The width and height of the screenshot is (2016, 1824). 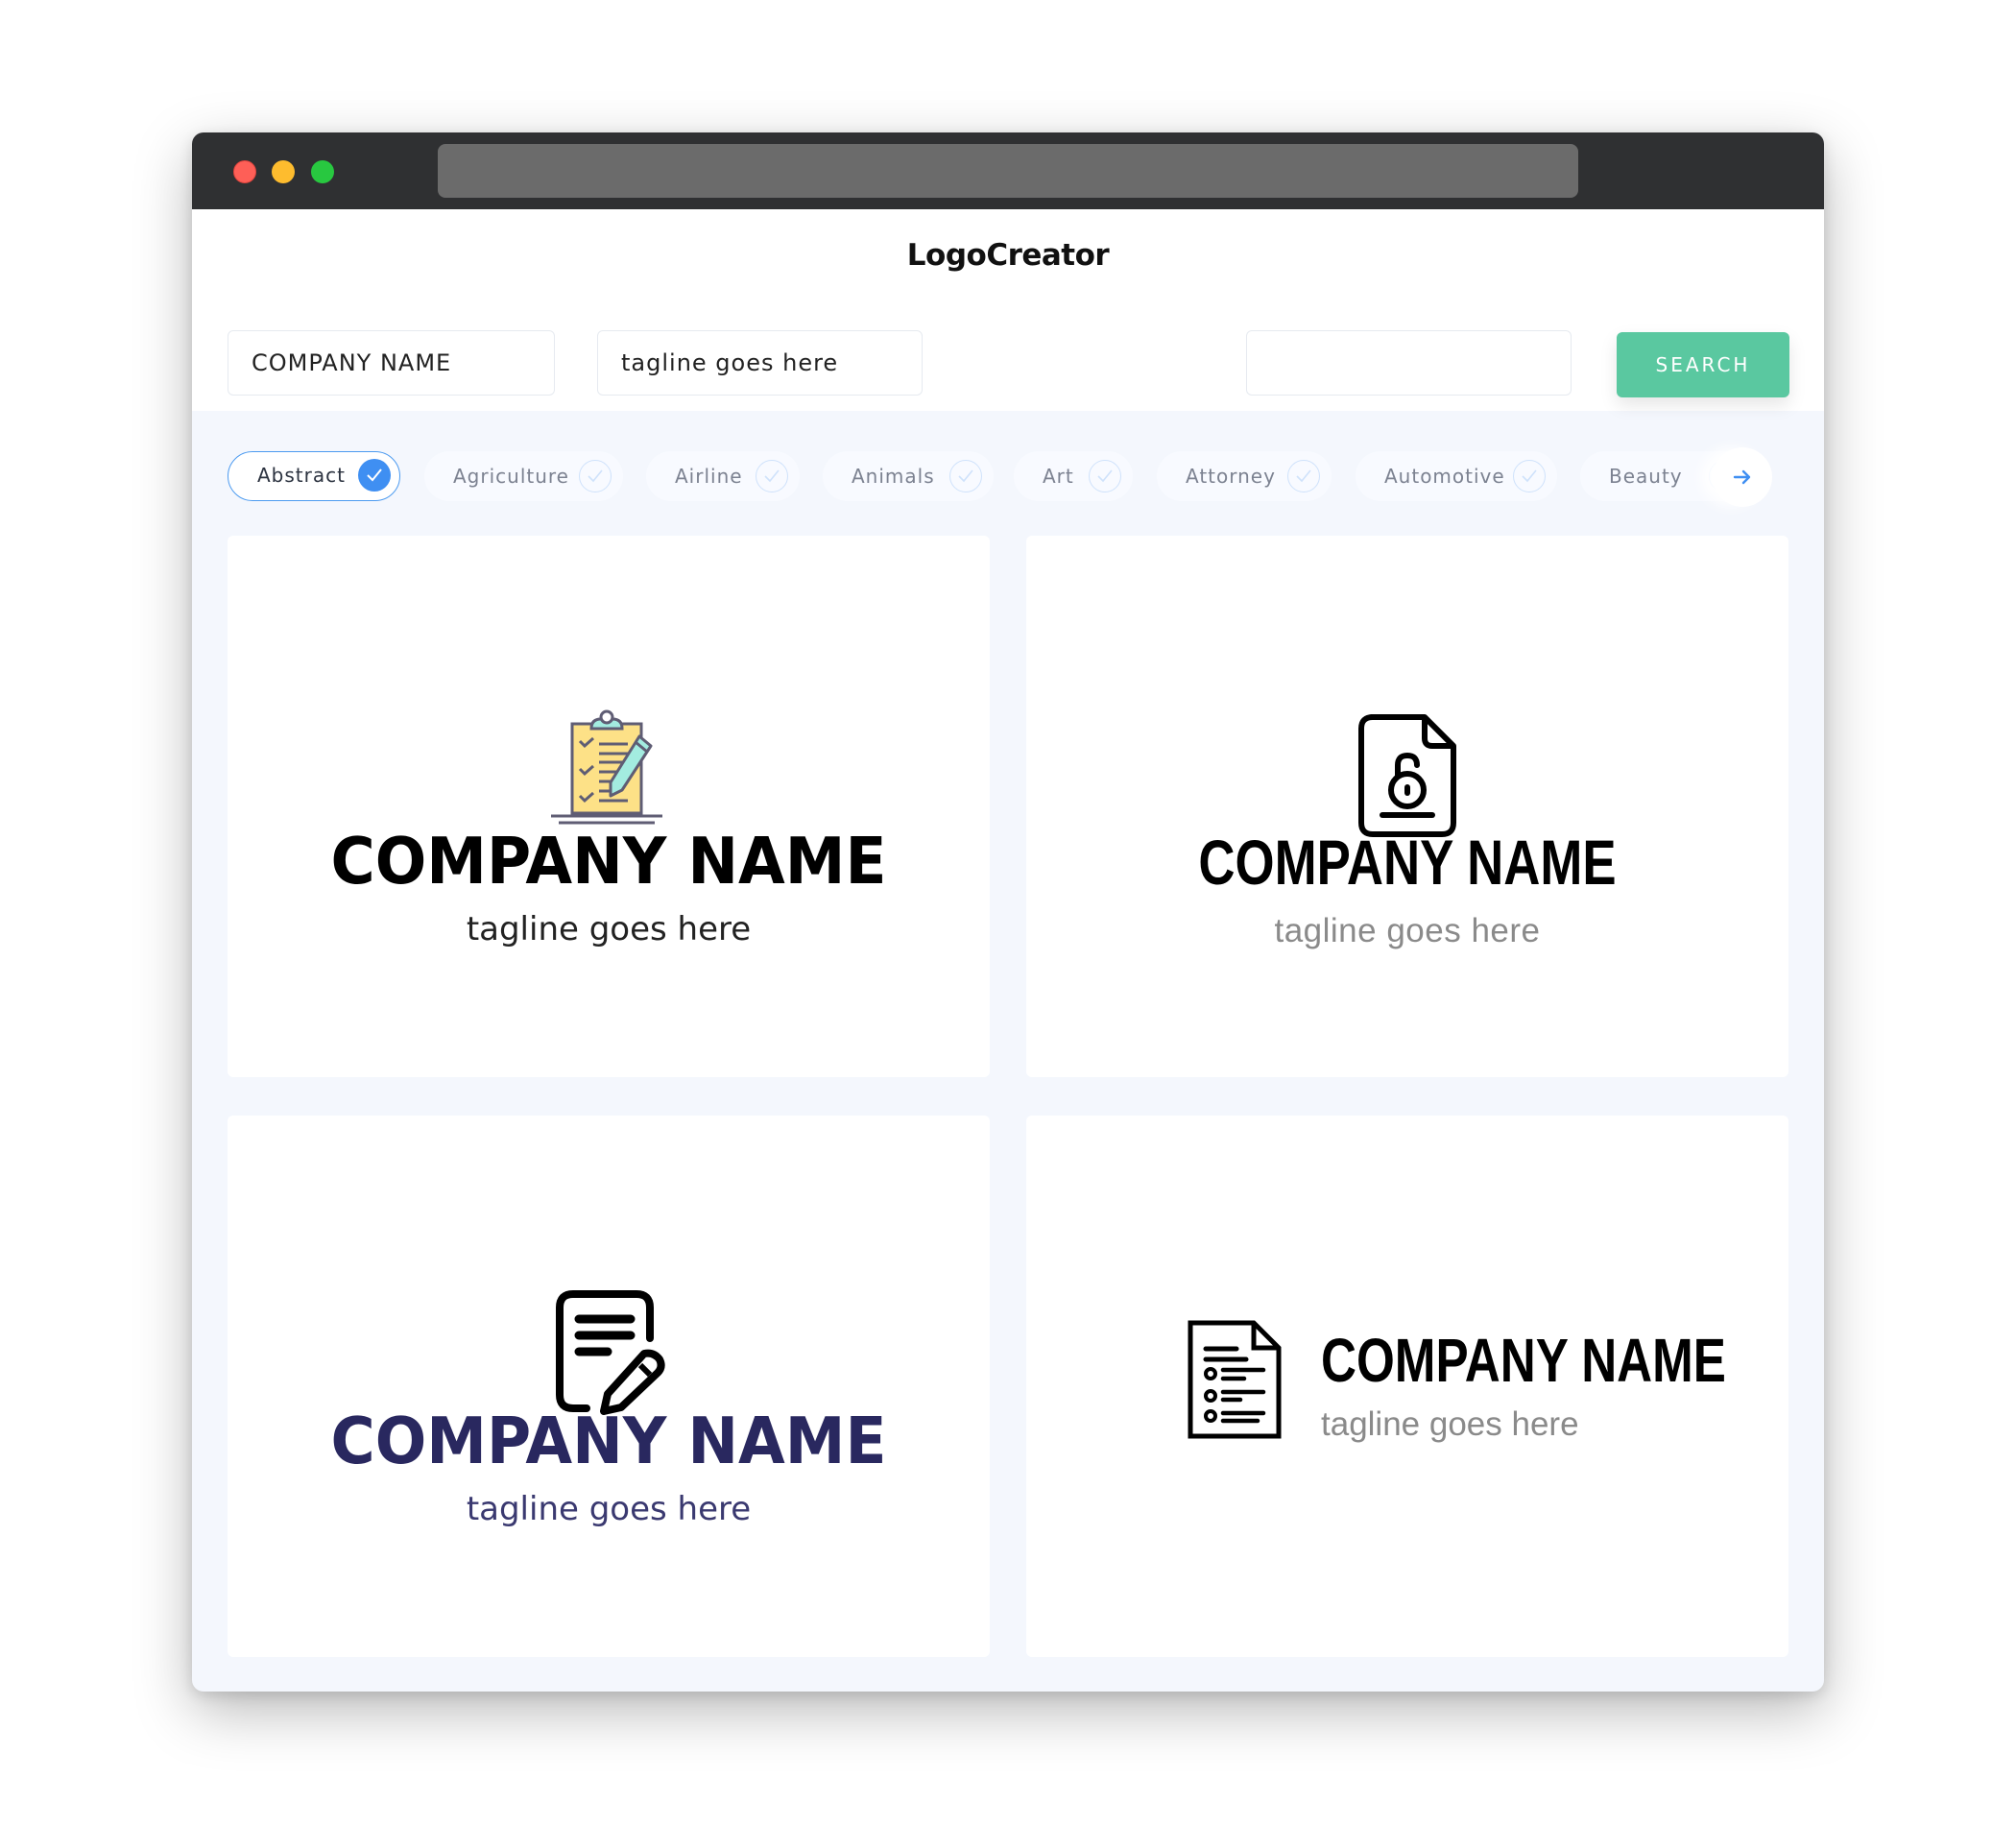 What do you see at coordinates (1231, 476) in the screenshot?
I see `category-chip-label: Attorney` at bounding box center [1231, 476].